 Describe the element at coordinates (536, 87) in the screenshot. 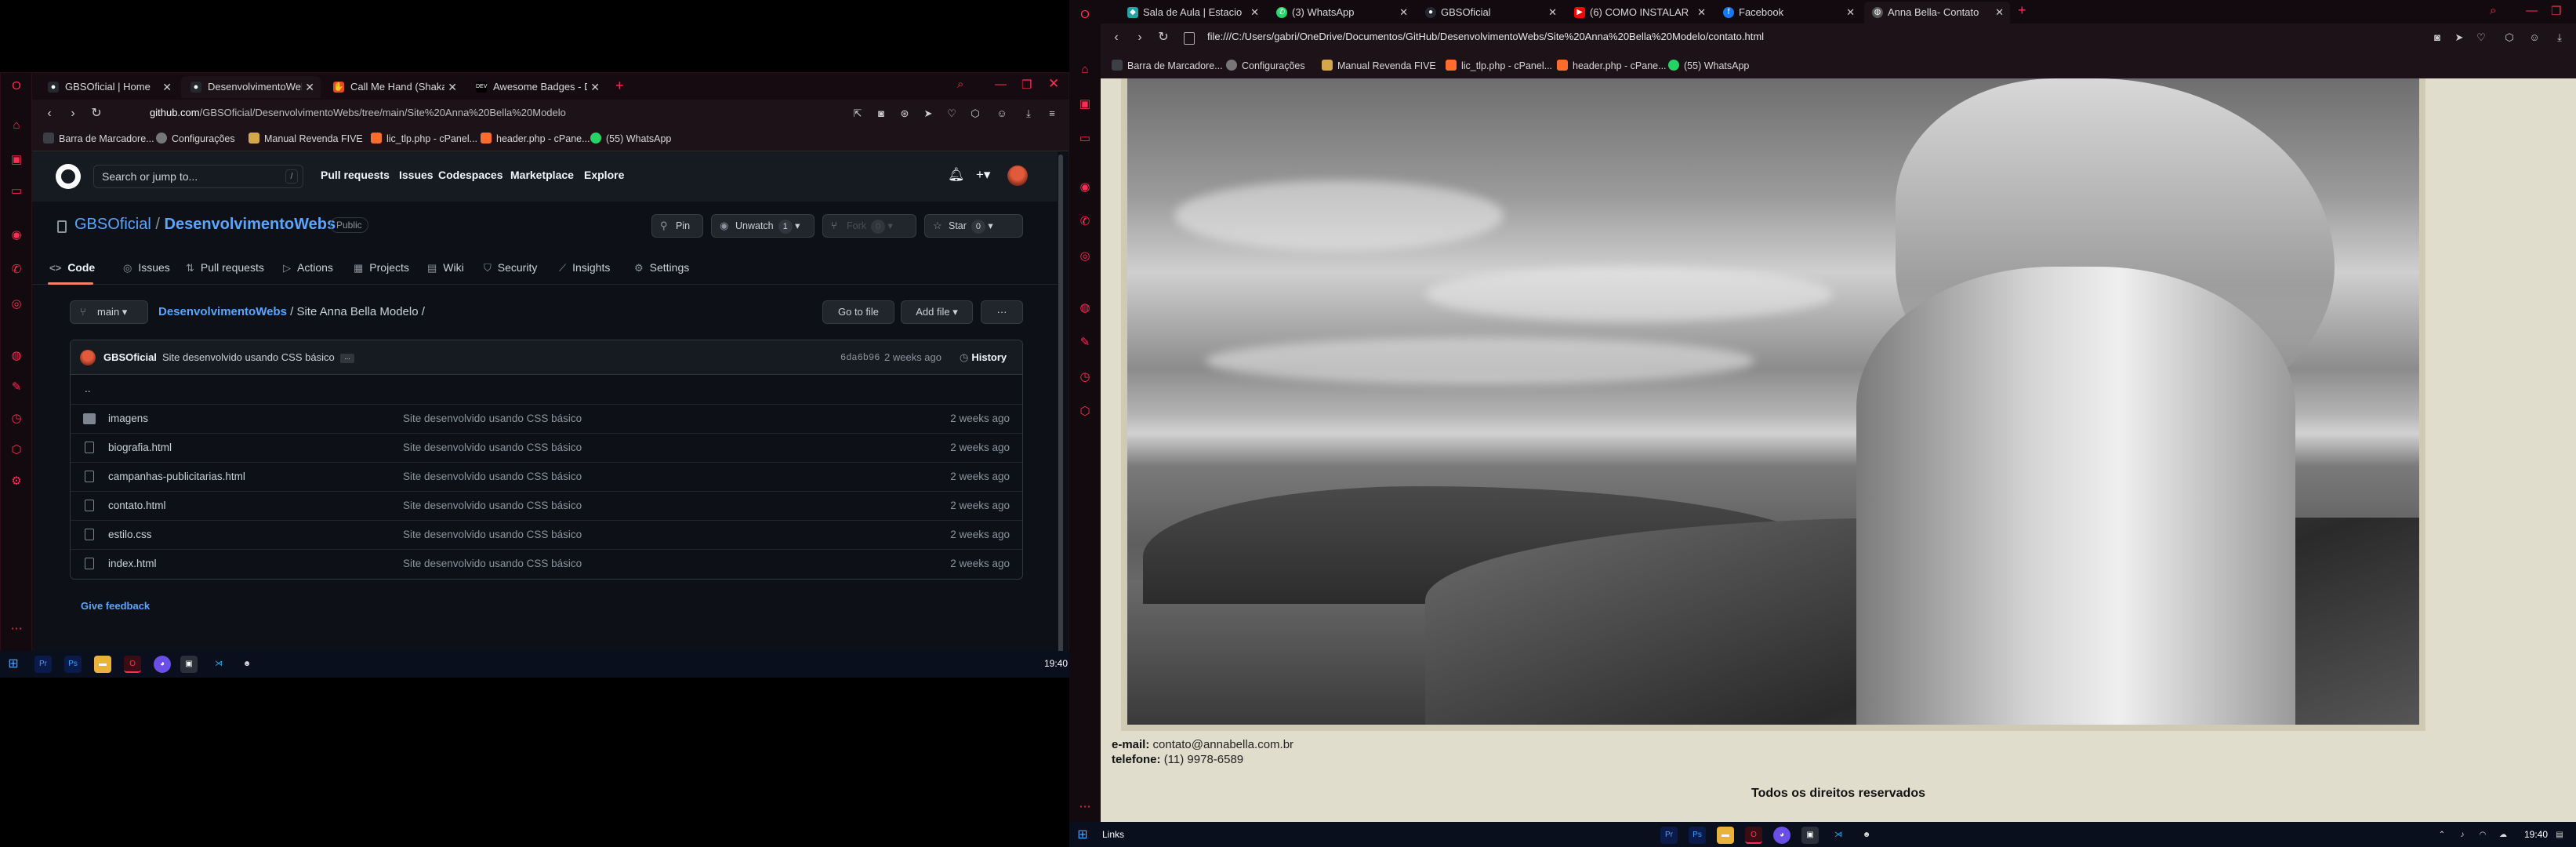

I see `tab-badges: DEV Awesome Badges - DE ✕` at that location.